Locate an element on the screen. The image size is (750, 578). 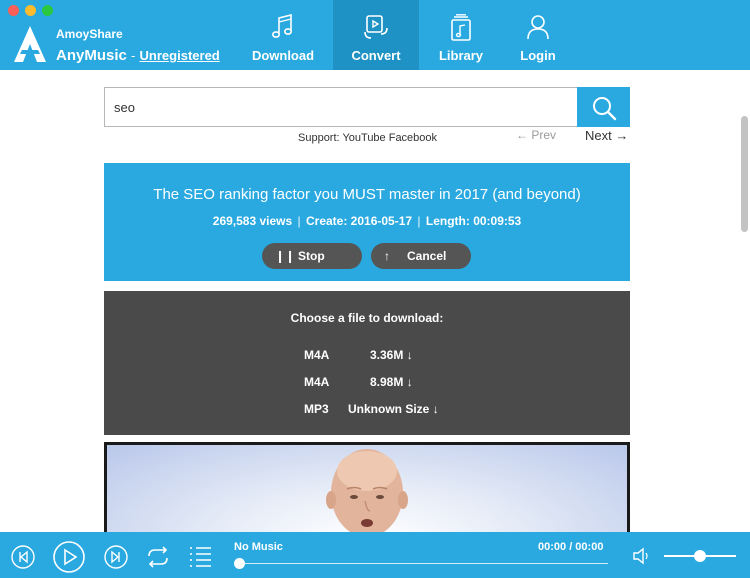
download-option: M4A 8.98M ↓ is located at coordinates (367, 383).